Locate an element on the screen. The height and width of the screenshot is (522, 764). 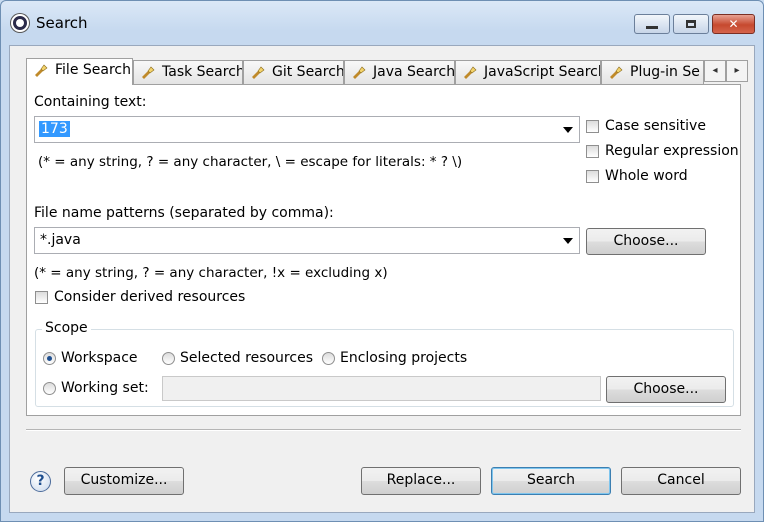
regular-expression-checkbox: Regular expression is located at coordinates (662, 151).